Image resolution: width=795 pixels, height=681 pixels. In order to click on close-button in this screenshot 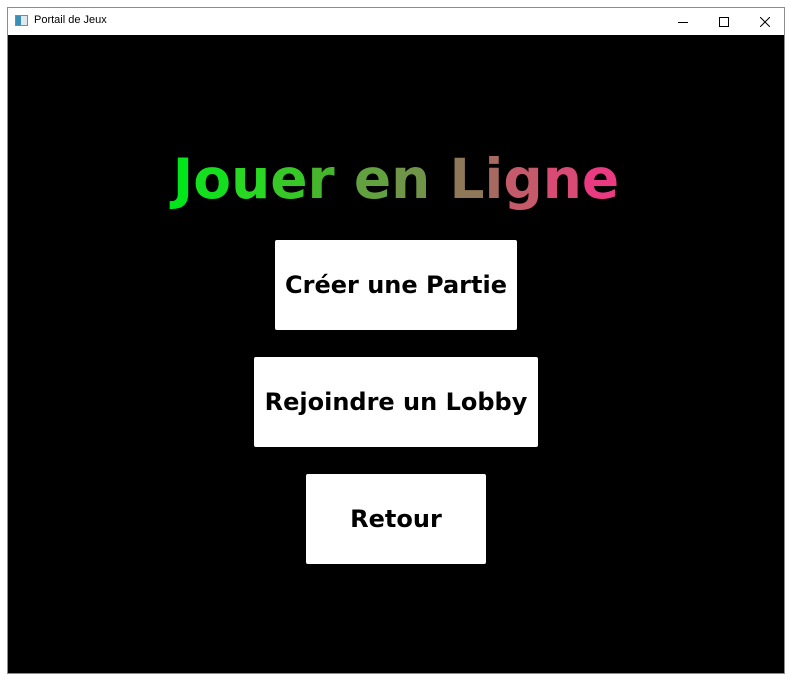, I will do `click(765, 21)`.